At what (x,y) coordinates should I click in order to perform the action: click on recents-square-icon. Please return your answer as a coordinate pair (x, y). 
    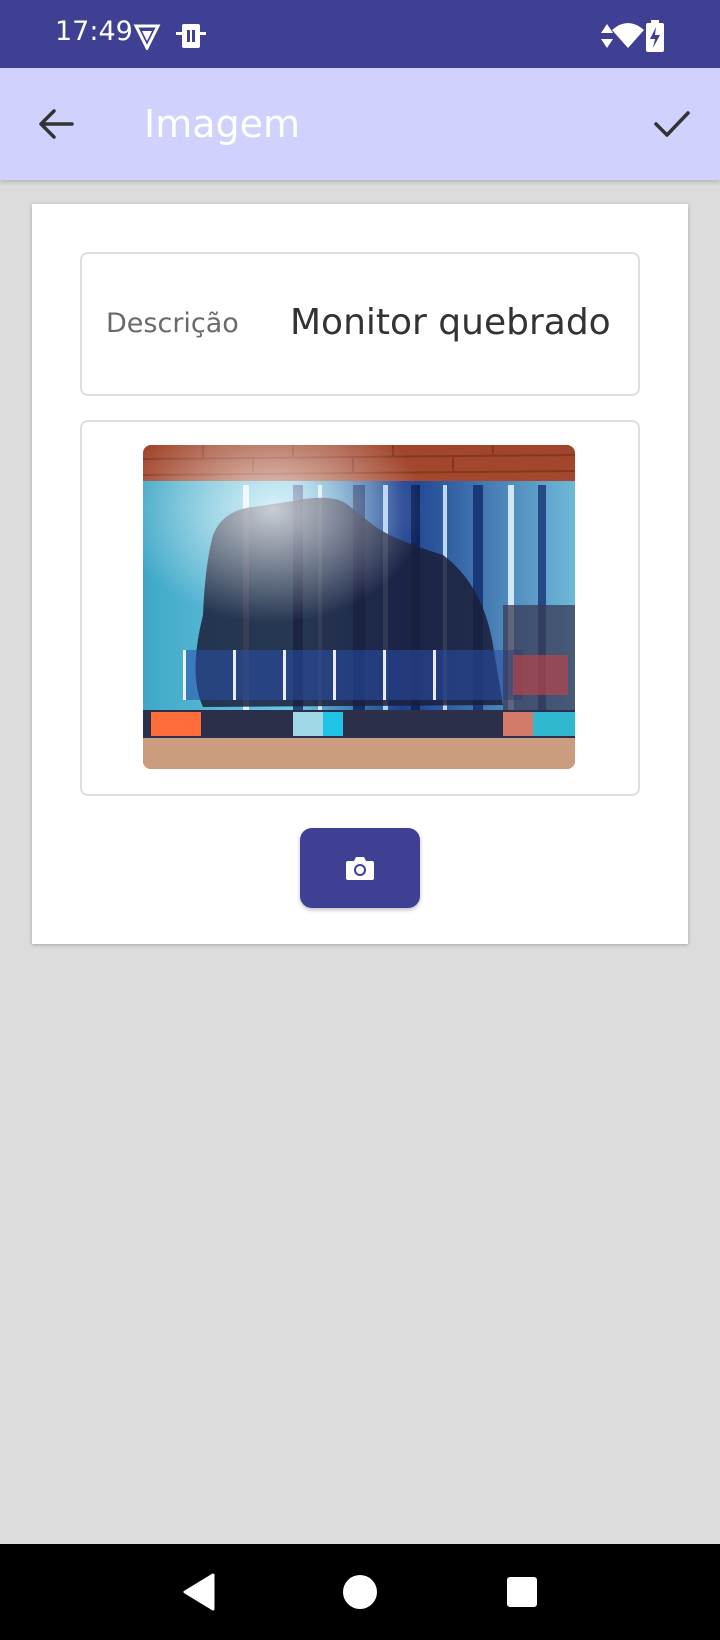
    Looking at the image, I should click on (522, 1592).